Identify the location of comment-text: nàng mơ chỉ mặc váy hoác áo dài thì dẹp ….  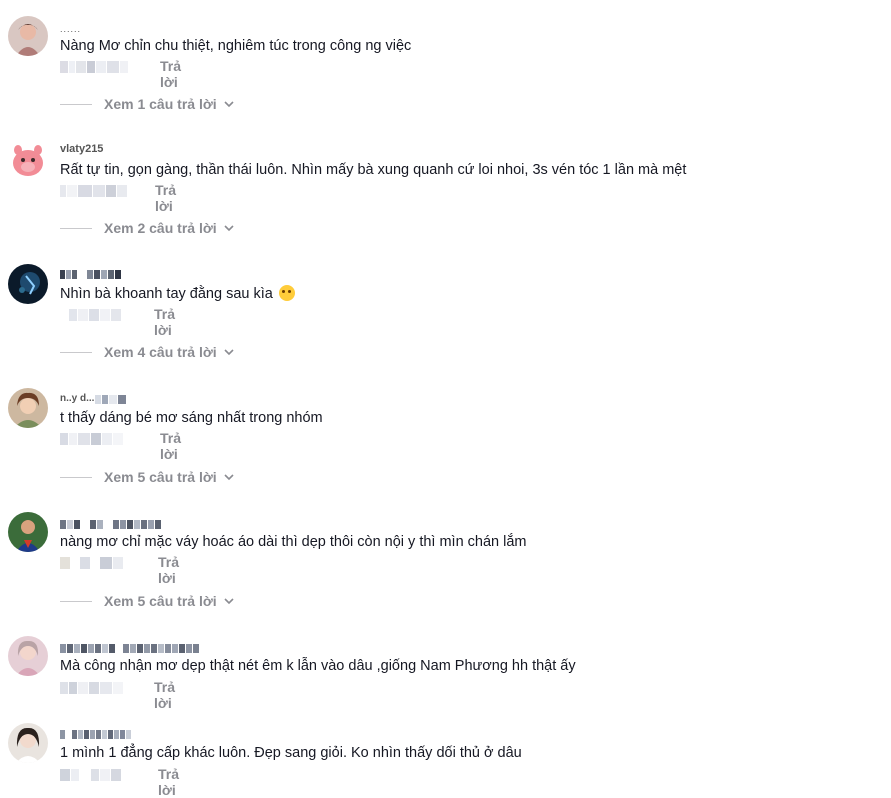
(293, 542).